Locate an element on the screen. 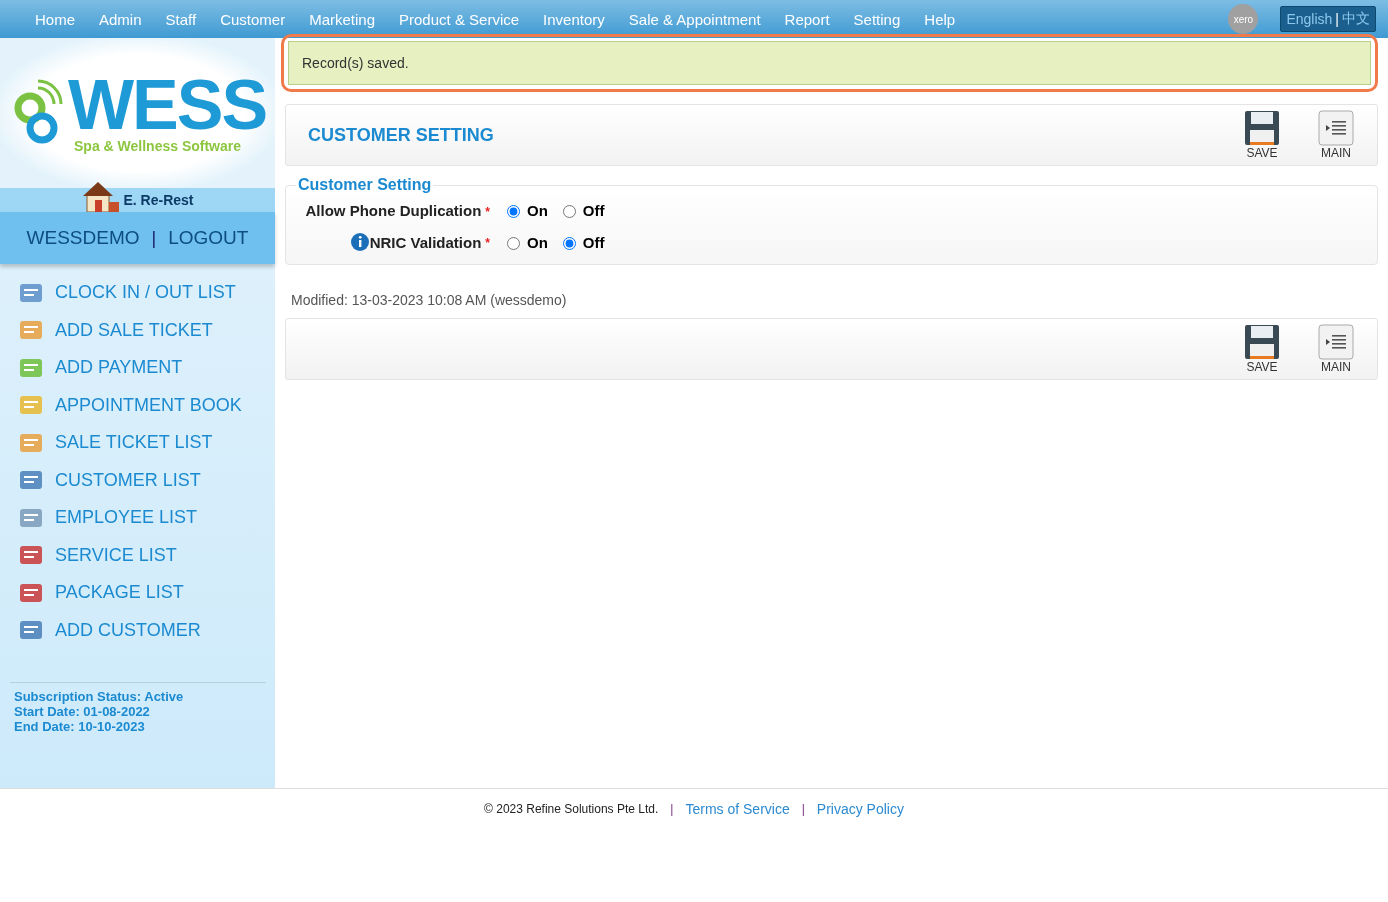 This screenshot has height=902, width=1388. footer-link: Privacy Policy is located at coordinates (860, 809).